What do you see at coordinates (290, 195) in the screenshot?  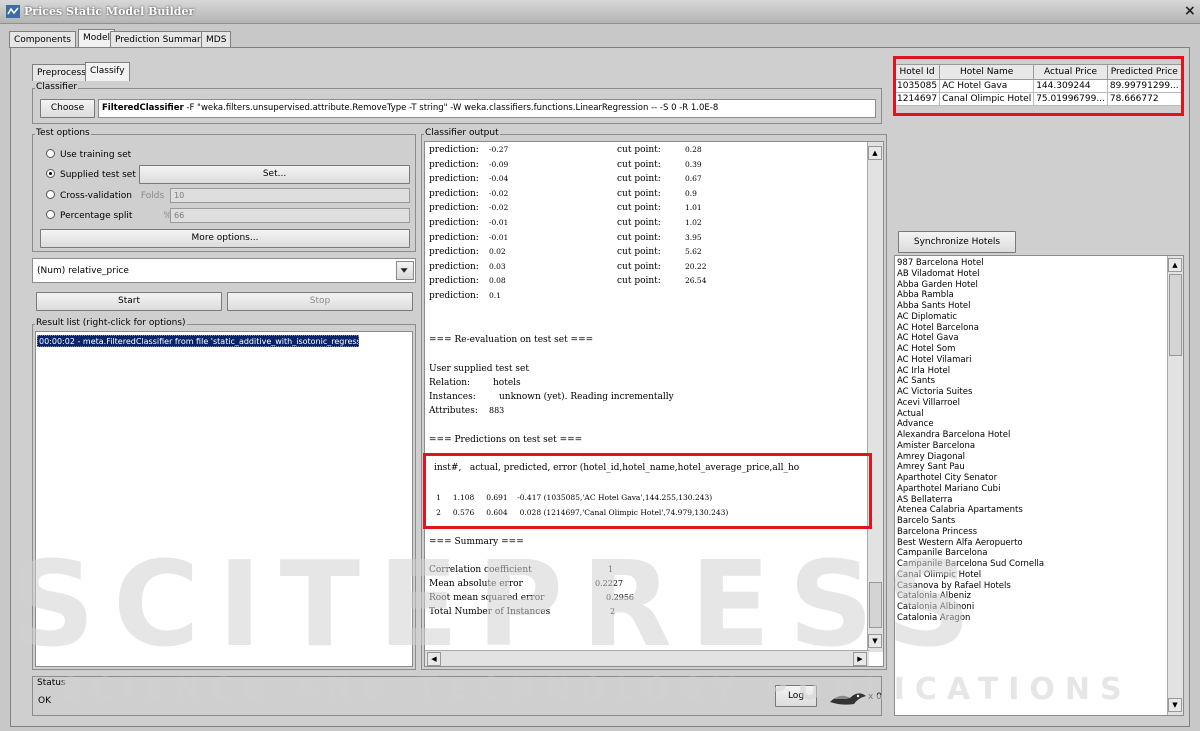 I see `folds-input: 10` at bounding box center [290, 195].